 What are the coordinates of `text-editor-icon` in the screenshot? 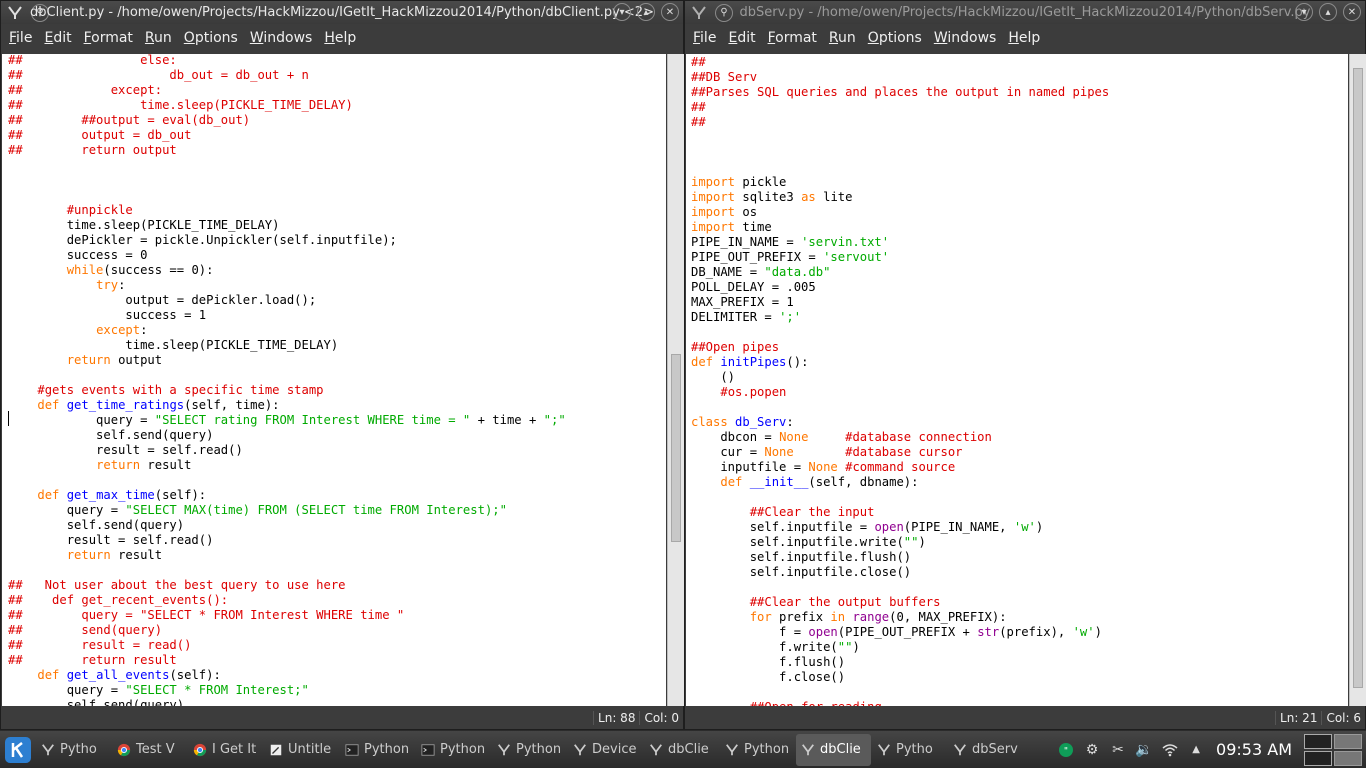 It's located at (276, 750).